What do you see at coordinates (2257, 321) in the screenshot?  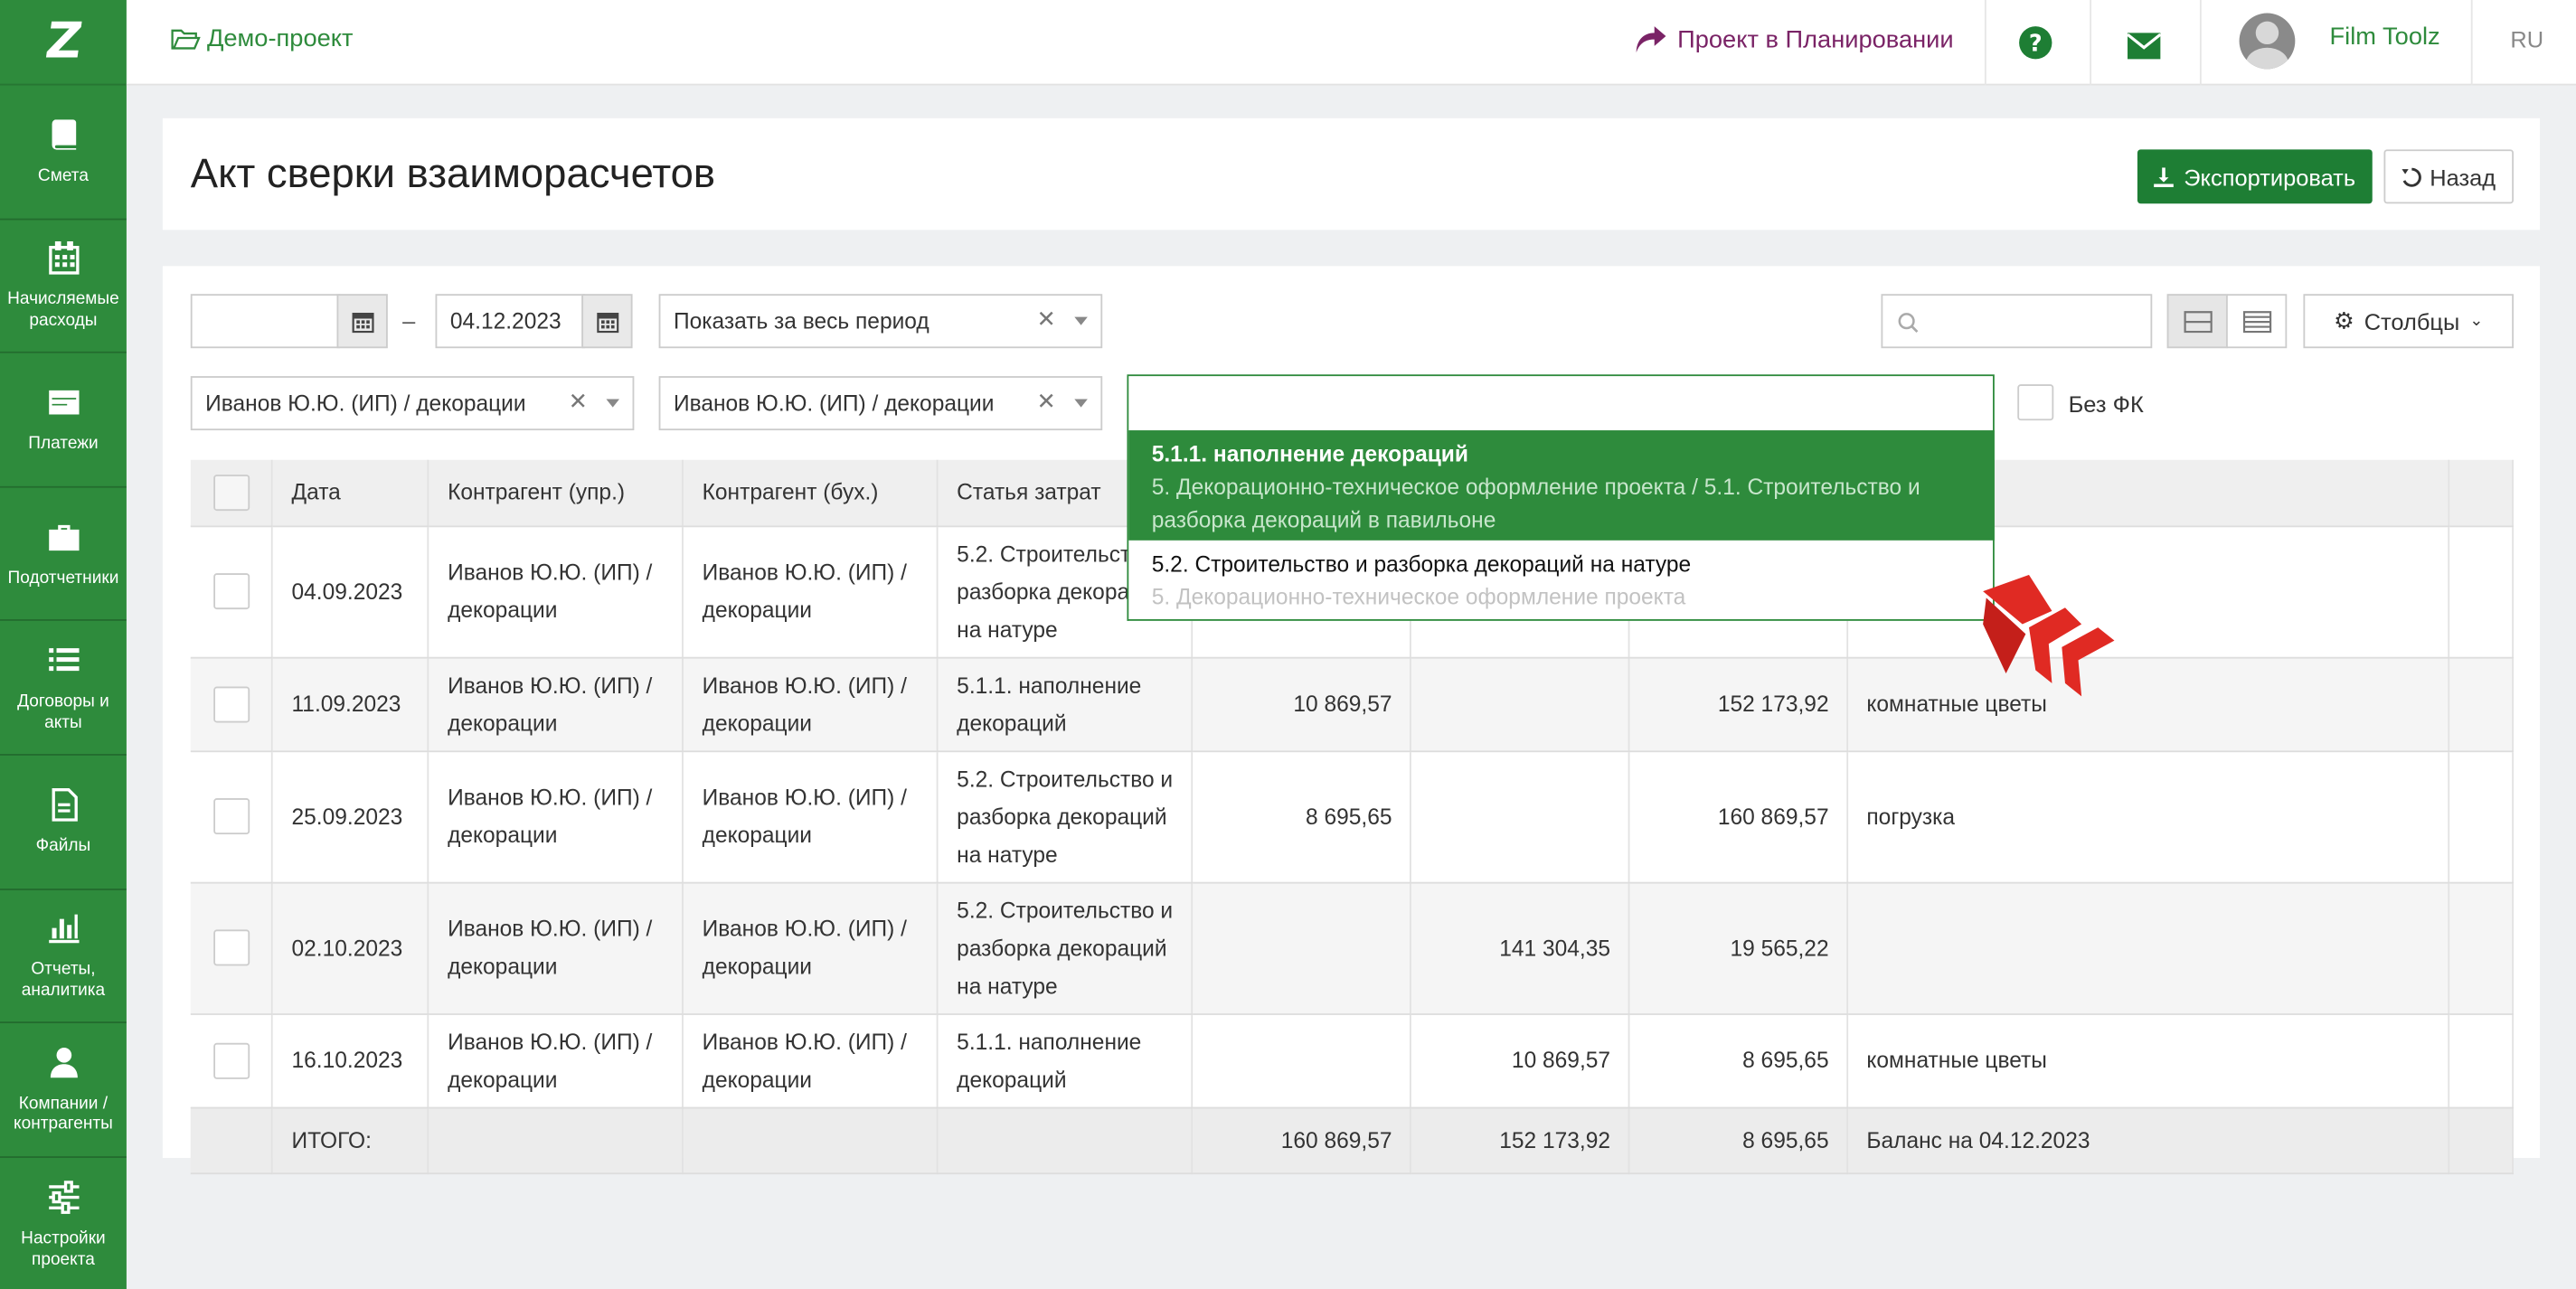 I see `view-toggle-dense` at bounding box center [2257, 321].